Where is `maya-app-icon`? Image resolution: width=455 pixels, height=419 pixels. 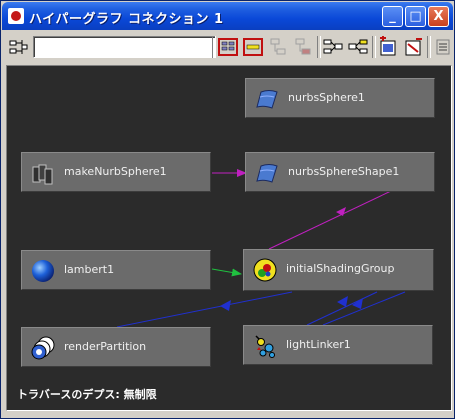
maya-app-icon is located at coordinates (16, 16).